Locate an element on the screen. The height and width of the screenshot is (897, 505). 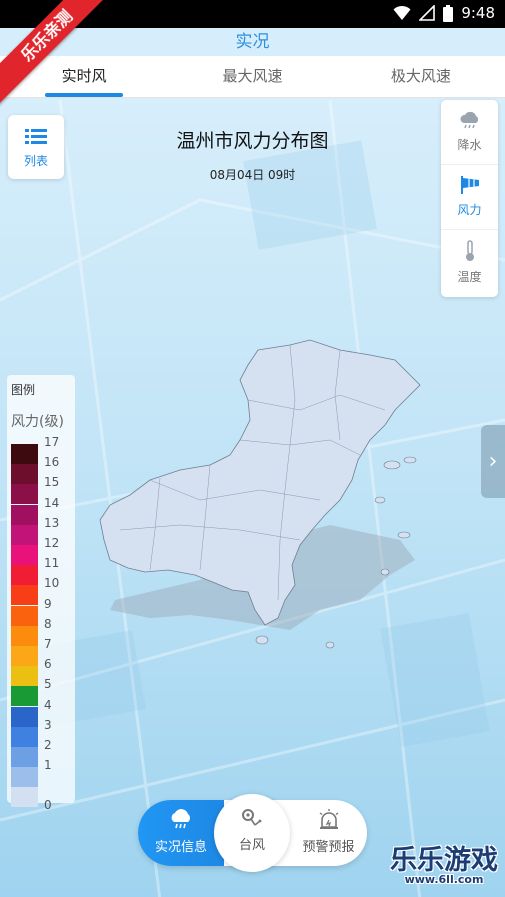
legend-title: 图例 is located at coordinates (23, 390).